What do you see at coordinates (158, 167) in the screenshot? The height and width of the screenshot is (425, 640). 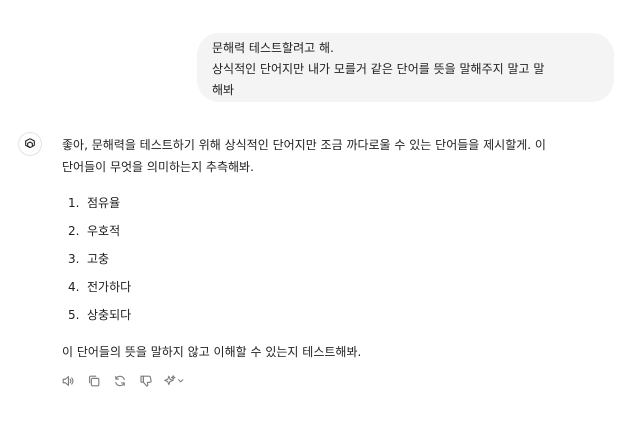 I see `assistant-intro-line: 단어들이 무엇을 의미하는지 추측해봐.` at bounding box center [158, 167].